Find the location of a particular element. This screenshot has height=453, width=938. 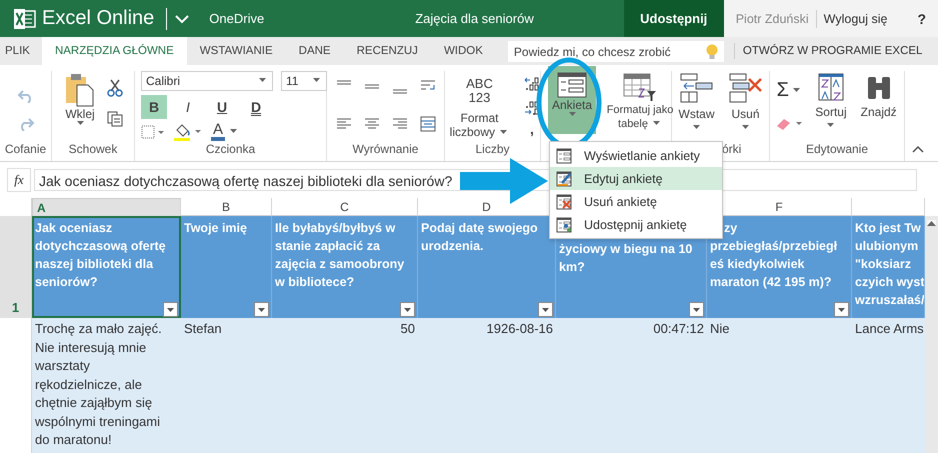

sort-button: Sortuj is located at coordinates (831, 101).